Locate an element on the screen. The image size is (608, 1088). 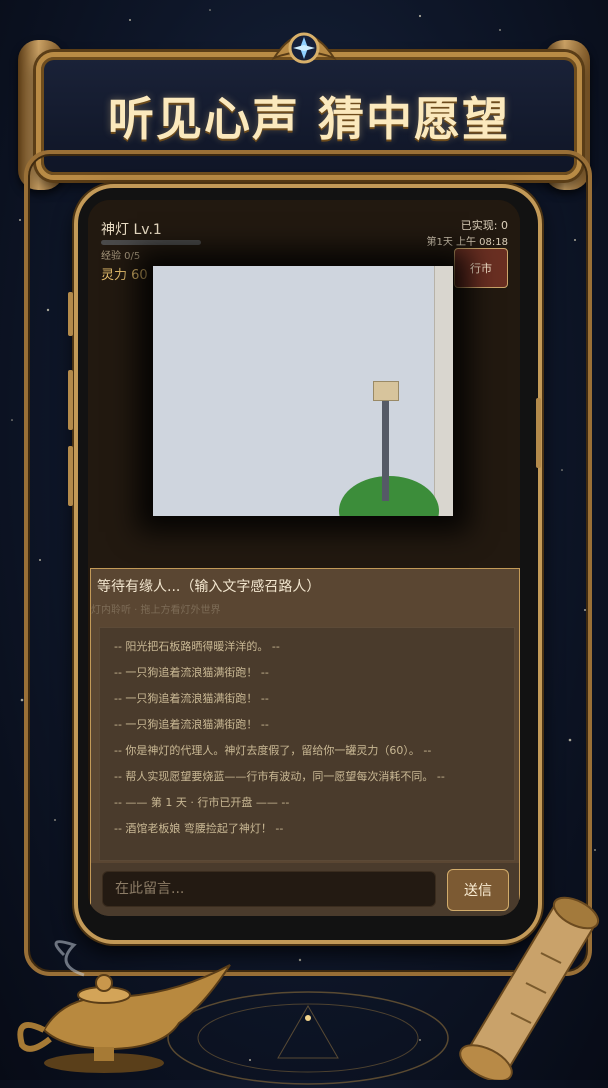
banner-title: 听见心声 猜中愿望 is located at coordinates (308, 119).